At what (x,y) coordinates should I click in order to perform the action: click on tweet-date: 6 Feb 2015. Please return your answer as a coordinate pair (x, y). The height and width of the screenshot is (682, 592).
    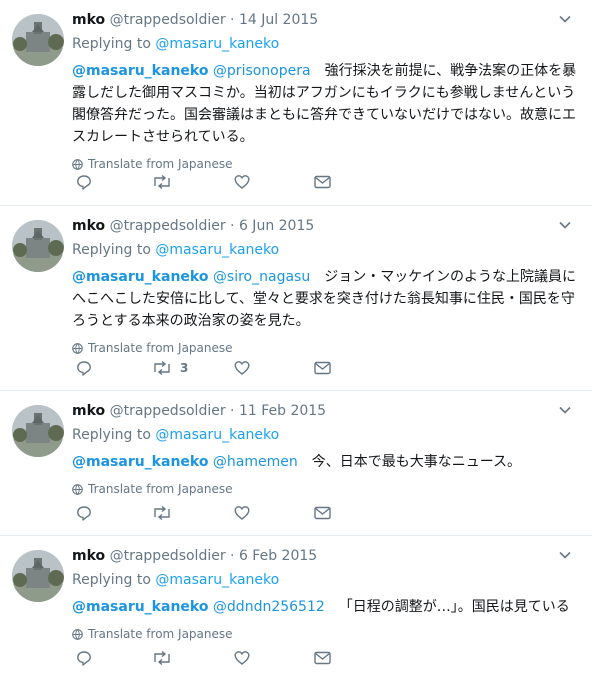
    Looking at the image, I should click on (278, 556).